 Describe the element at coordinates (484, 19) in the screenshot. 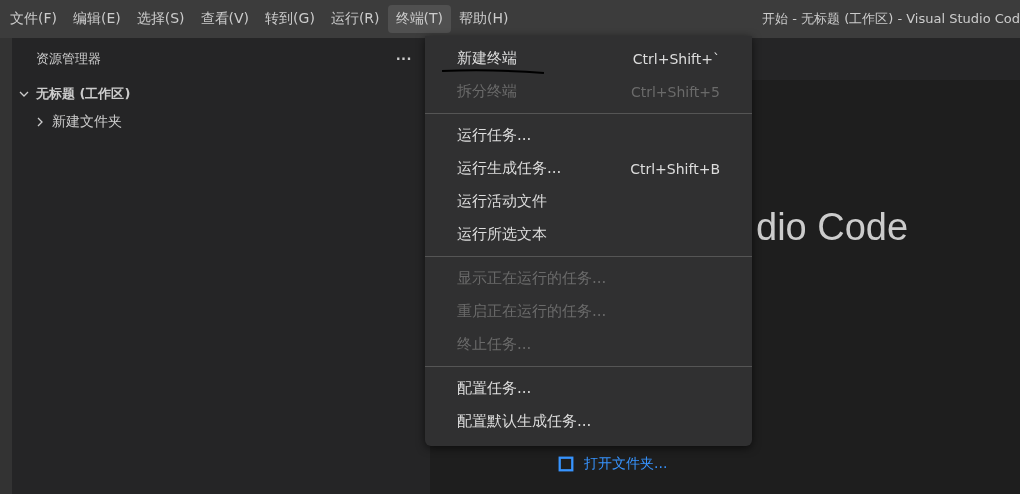

I see `menu-item: 帮助(H)` at that location.